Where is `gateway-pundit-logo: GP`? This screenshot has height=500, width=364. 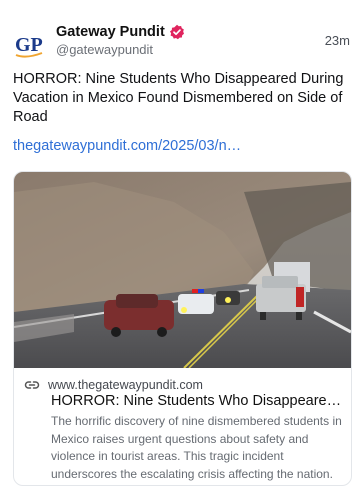
gateway-pundit-logo: GP is located at coordinates (29, 46).